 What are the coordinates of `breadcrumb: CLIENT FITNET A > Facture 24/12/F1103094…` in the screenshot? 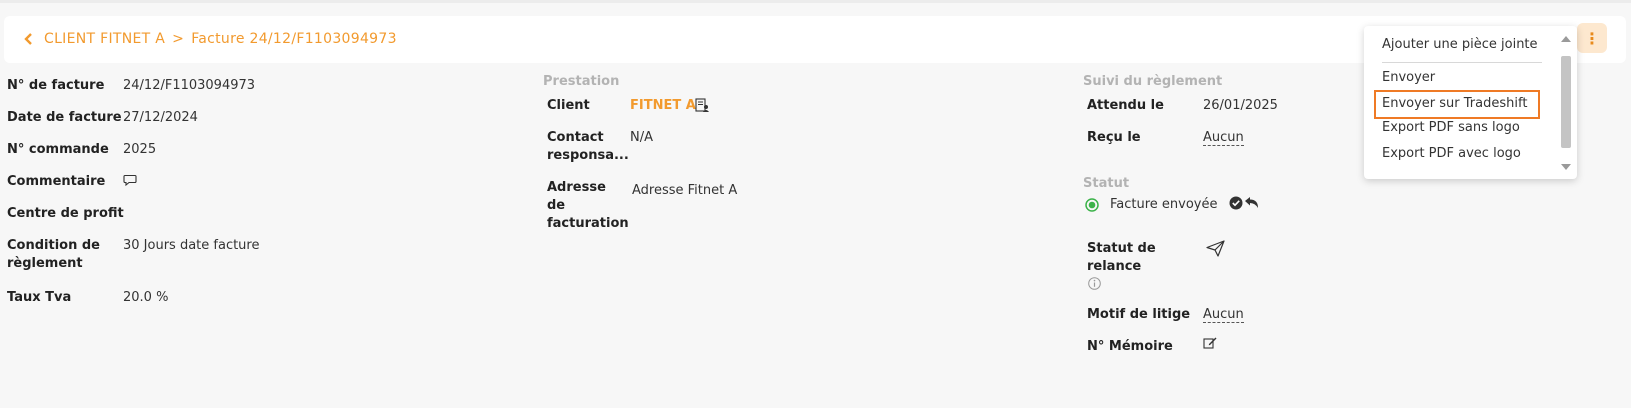 It's located at (210, 39).